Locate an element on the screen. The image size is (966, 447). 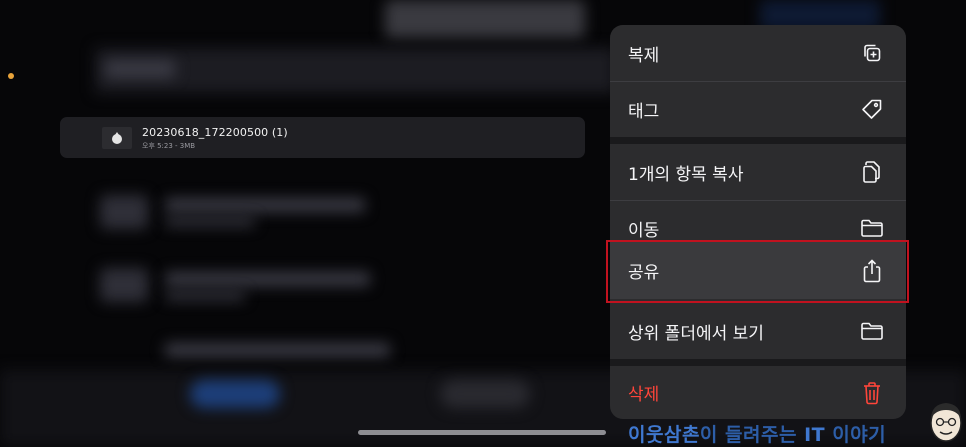
copy-icon is located at coordinates (872, 172).